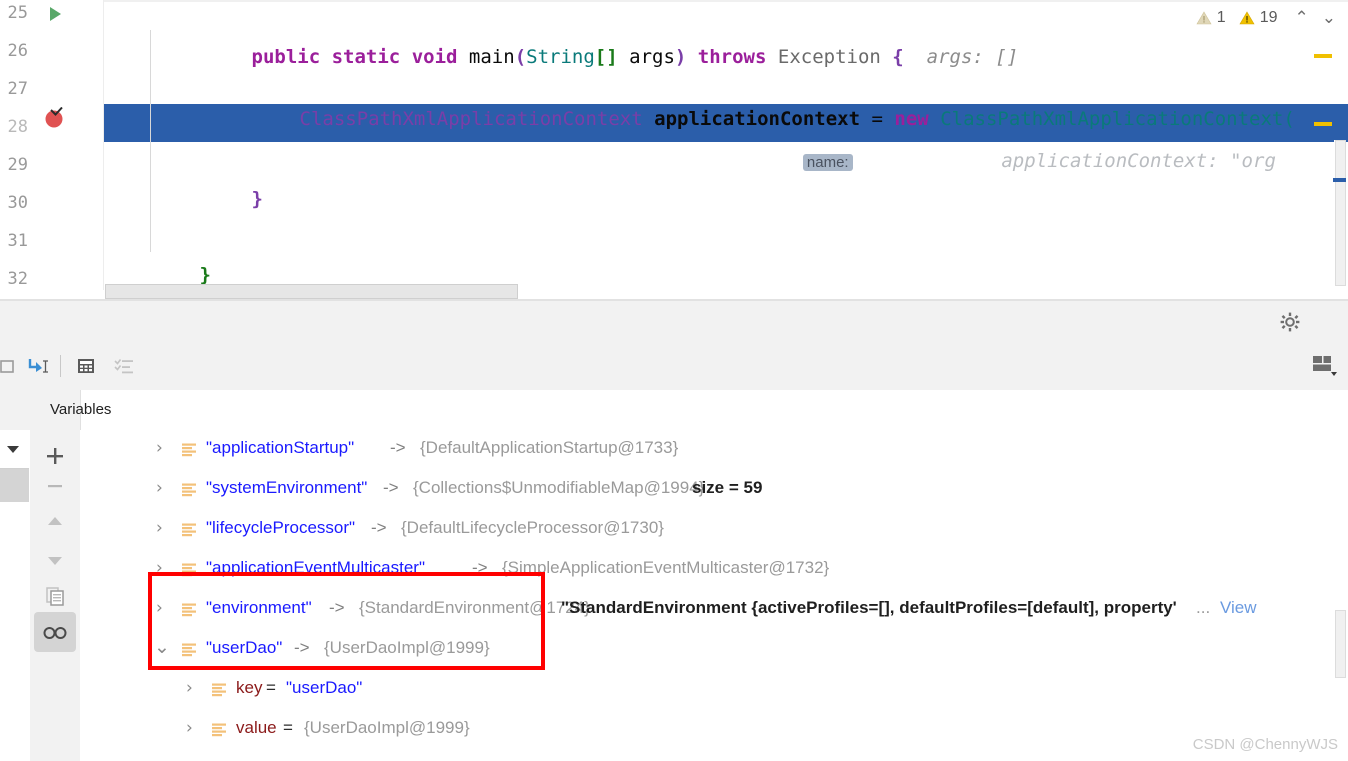  What do you see at coordinates (17, 279) in the screenshot?
I see `line-number-32: 32` at bounding box center [17, 279].